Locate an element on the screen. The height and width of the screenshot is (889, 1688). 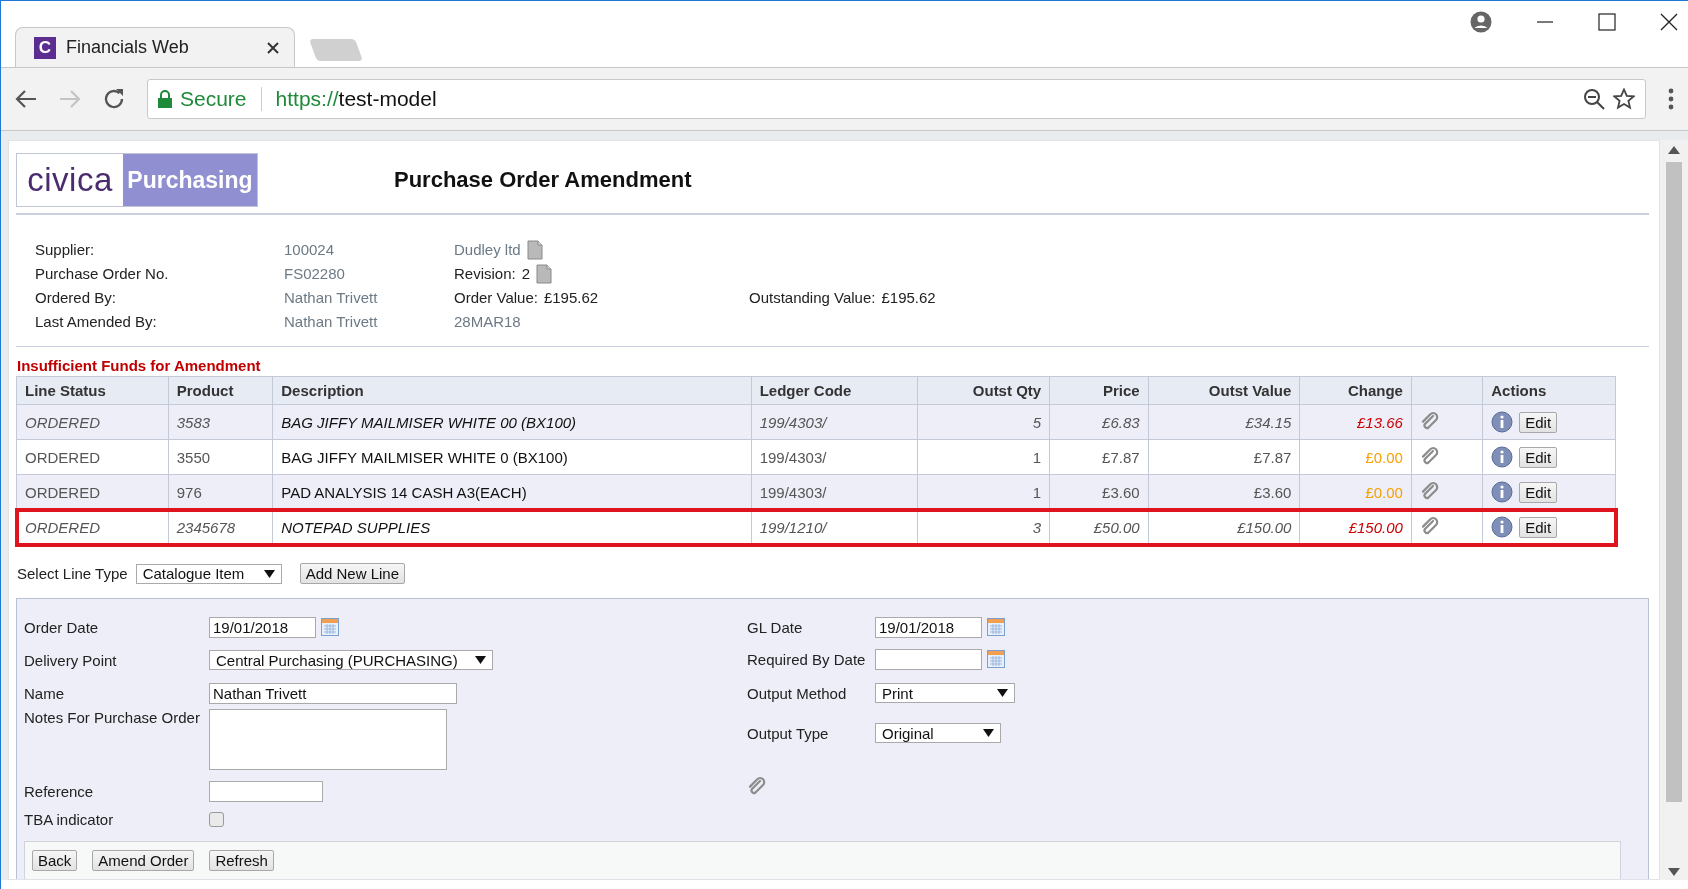
product-cell: 3583 is located at coordinates (220, 422).